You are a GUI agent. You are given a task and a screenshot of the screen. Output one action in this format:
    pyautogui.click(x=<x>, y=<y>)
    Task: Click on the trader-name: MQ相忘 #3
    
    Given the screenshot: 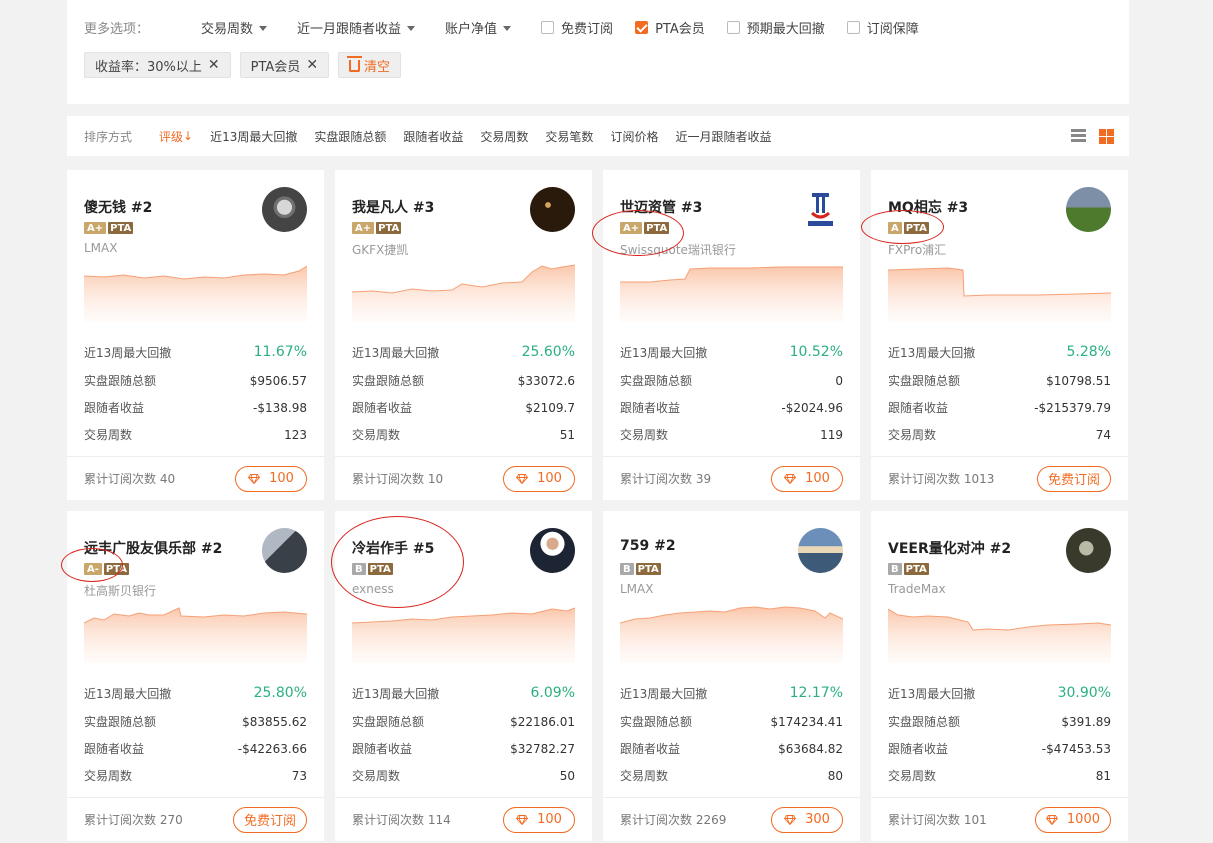 What is the action you would take?
    pyautogui.click(x=928, y=207)
    